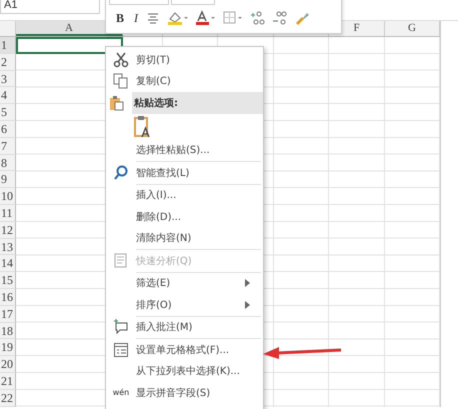 This screenshot has height=409, width=458. I want to click on comment-icon, so click(121, 327).